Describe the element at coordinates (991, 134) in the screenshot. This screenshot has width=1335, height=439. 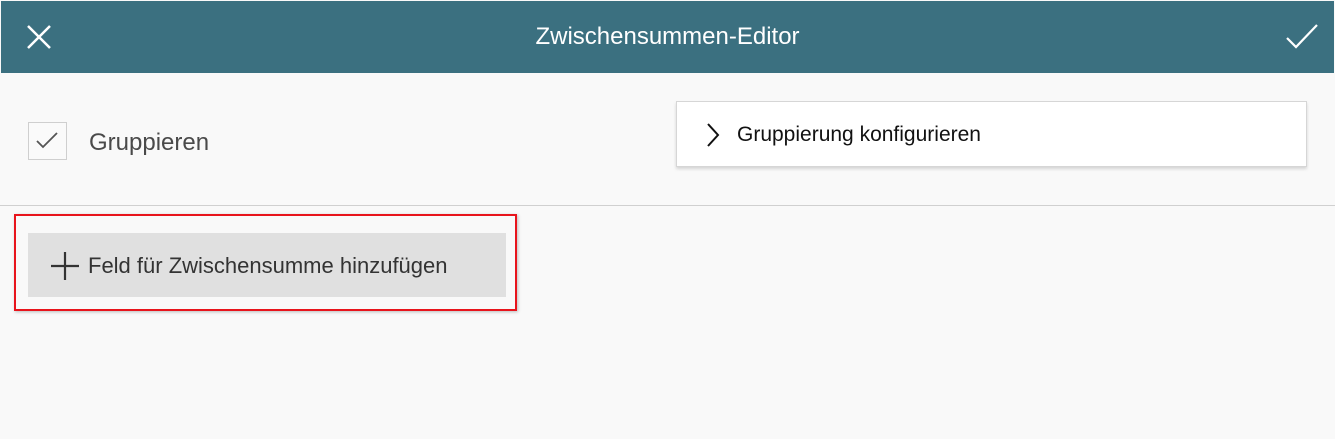
I see `configure-grouping-button: Gruppierung konfigurieren` at that location.